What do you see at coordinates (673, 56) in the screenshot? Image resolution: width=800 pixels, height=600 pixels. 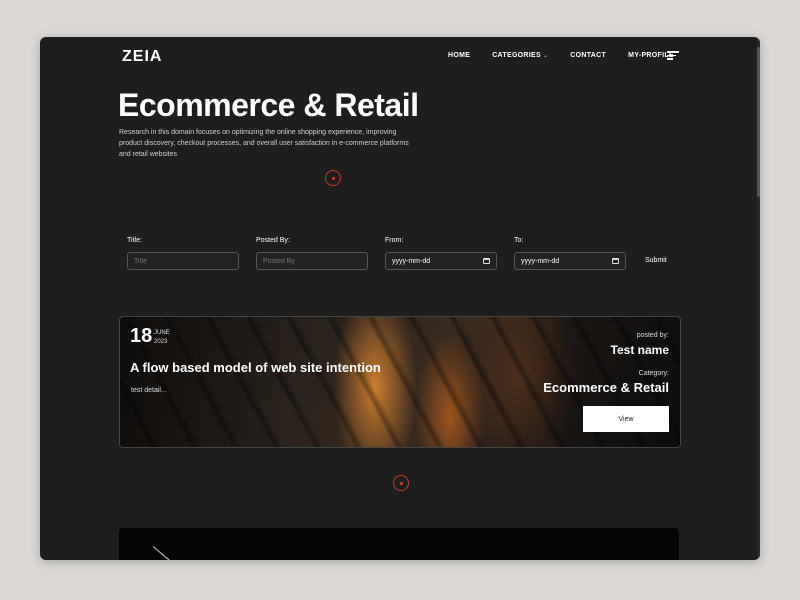 I see `hamburger-menu-icon` at bounding box center [673, 56].